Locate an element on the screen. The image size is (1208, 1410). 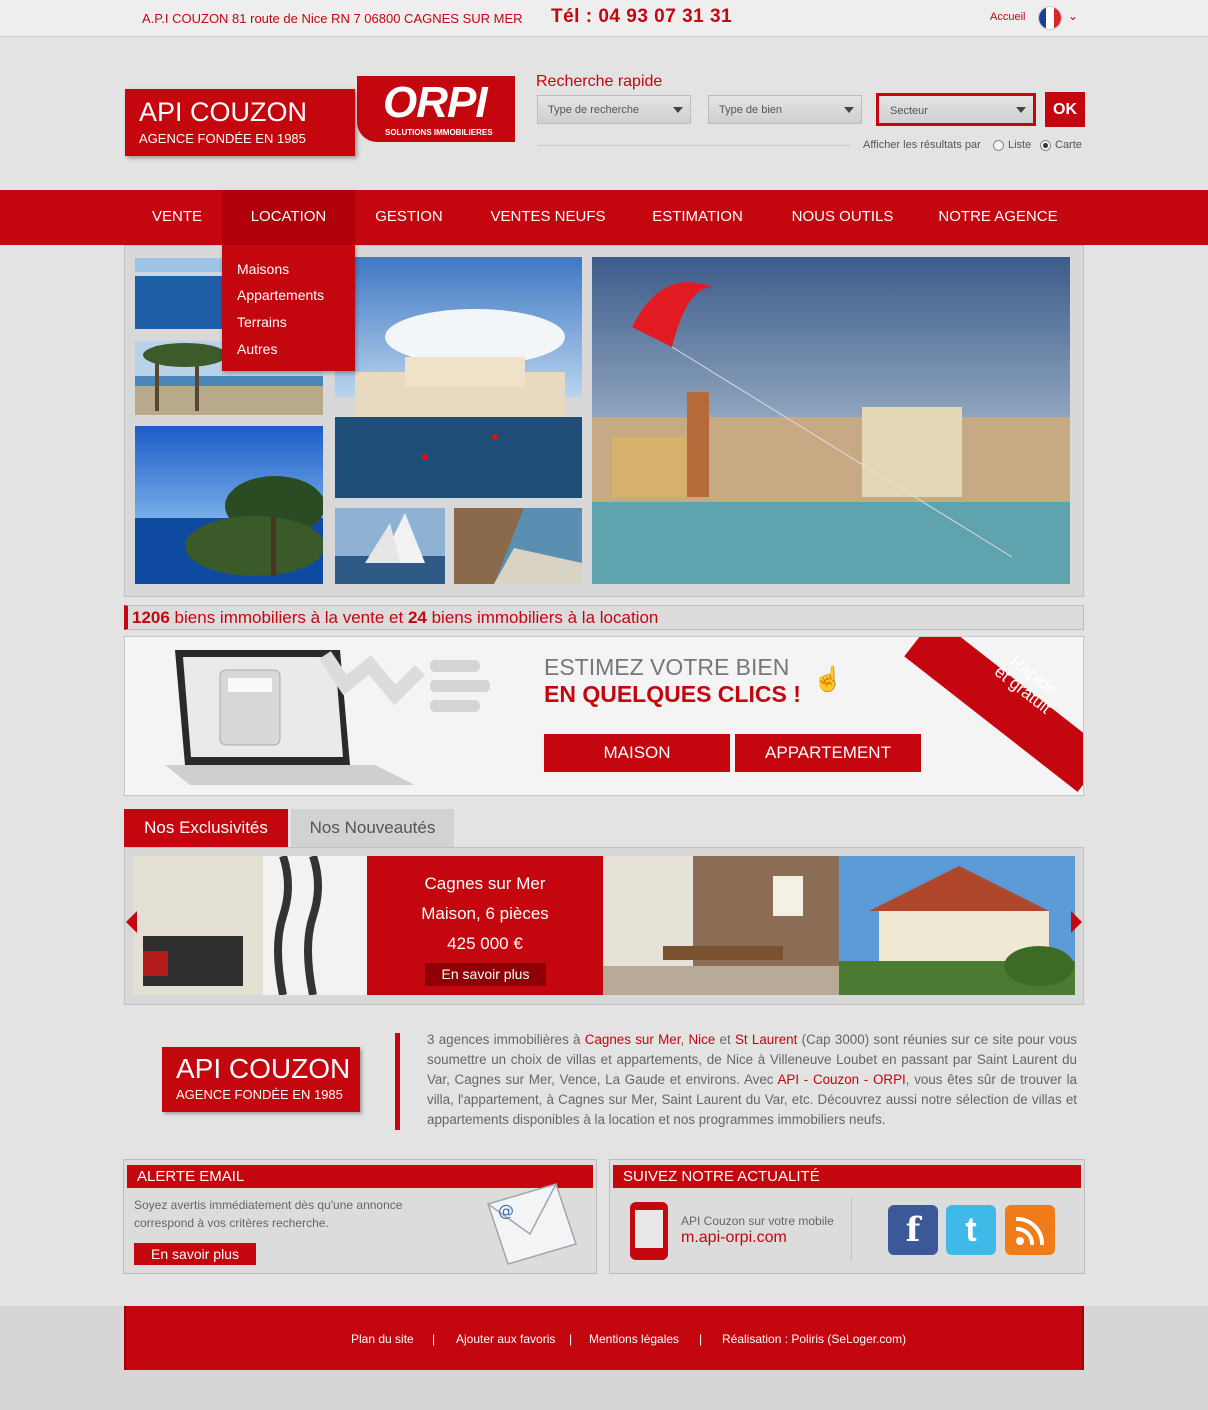
chevron-down-icon: ⌄ is located at coordinates (1073, 16).